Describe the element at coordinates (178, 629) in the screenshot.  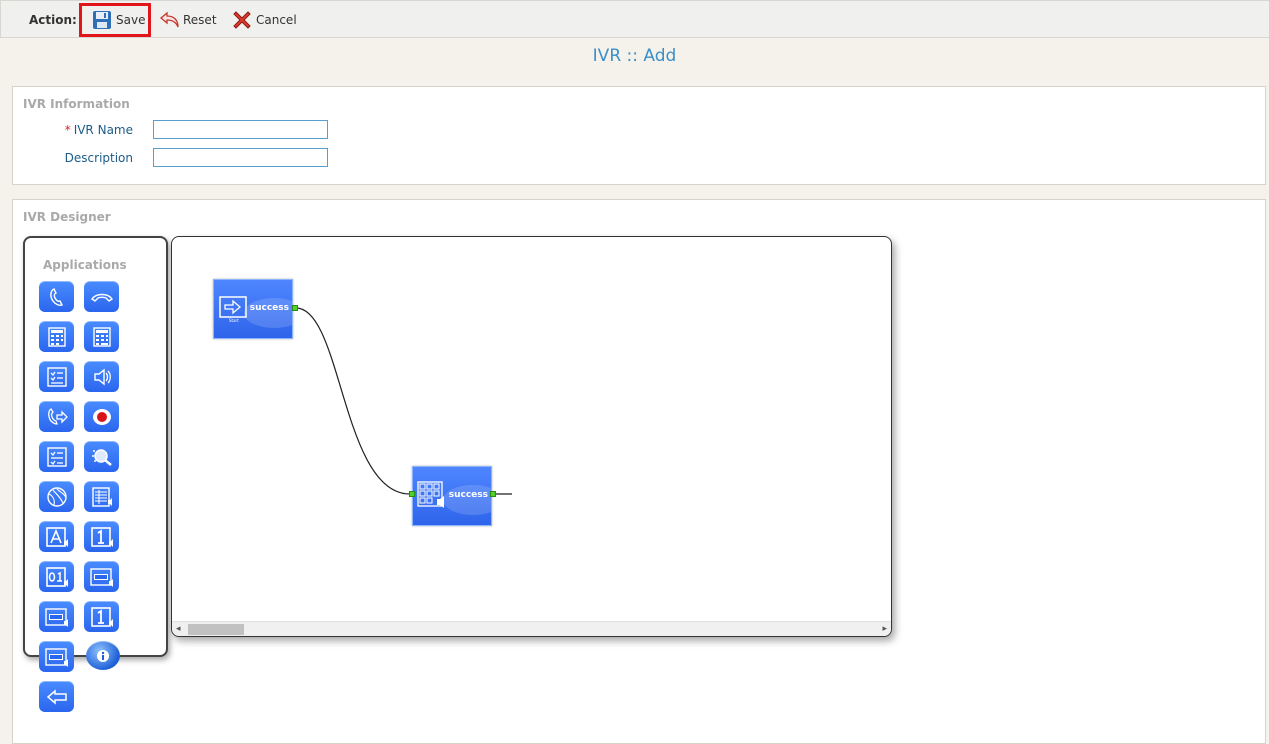
I see `scroll-left-icon: ◂` at that location.